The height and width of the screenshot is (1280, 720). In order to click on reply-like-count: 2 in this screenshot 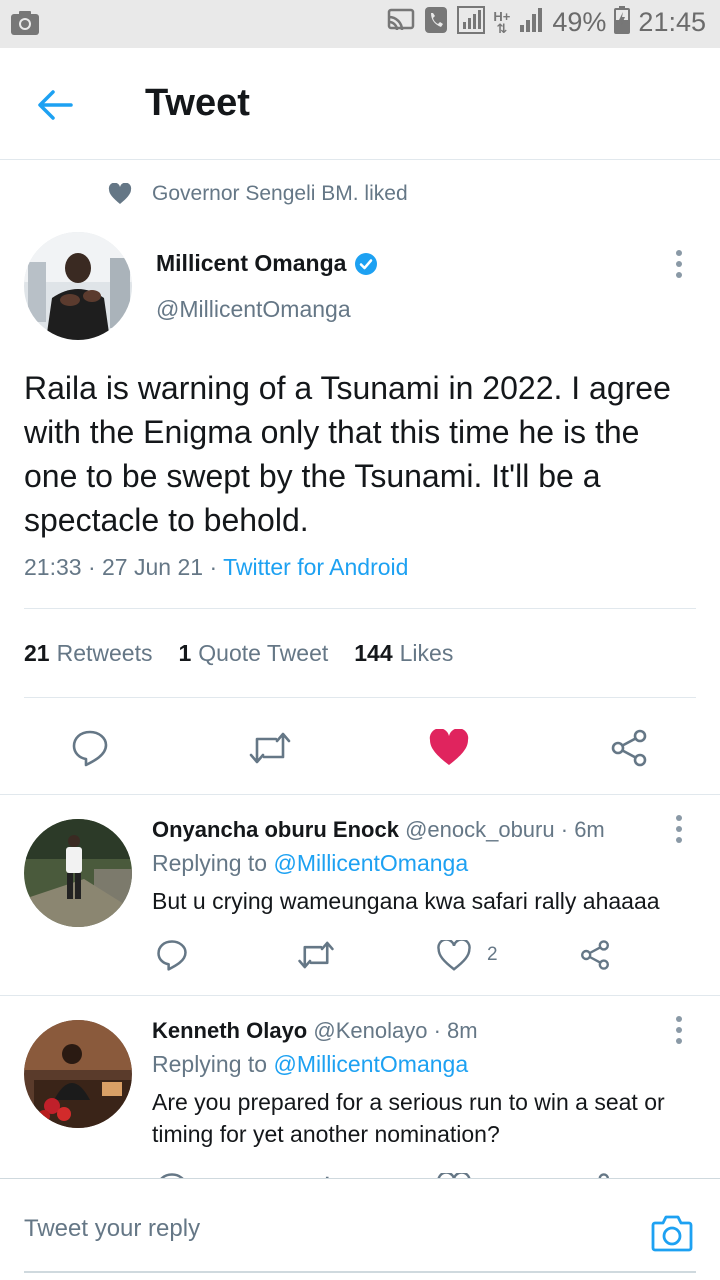, I will do `click(492, 954)`.